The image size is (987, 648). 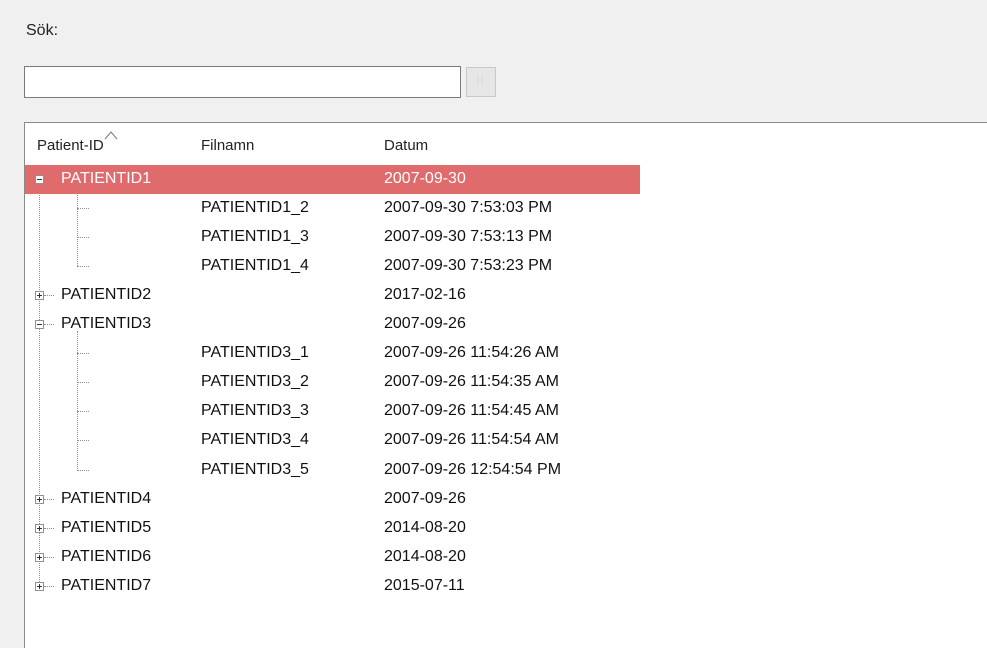 I want to click on file-date-label: 2007-09-26 12:54:54 PM, so click(x=473, y=469).